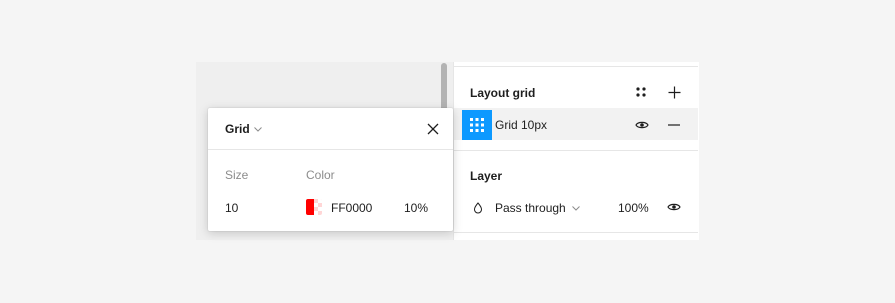  I want to click on remove-layout-grid-button, so click(674, 125).